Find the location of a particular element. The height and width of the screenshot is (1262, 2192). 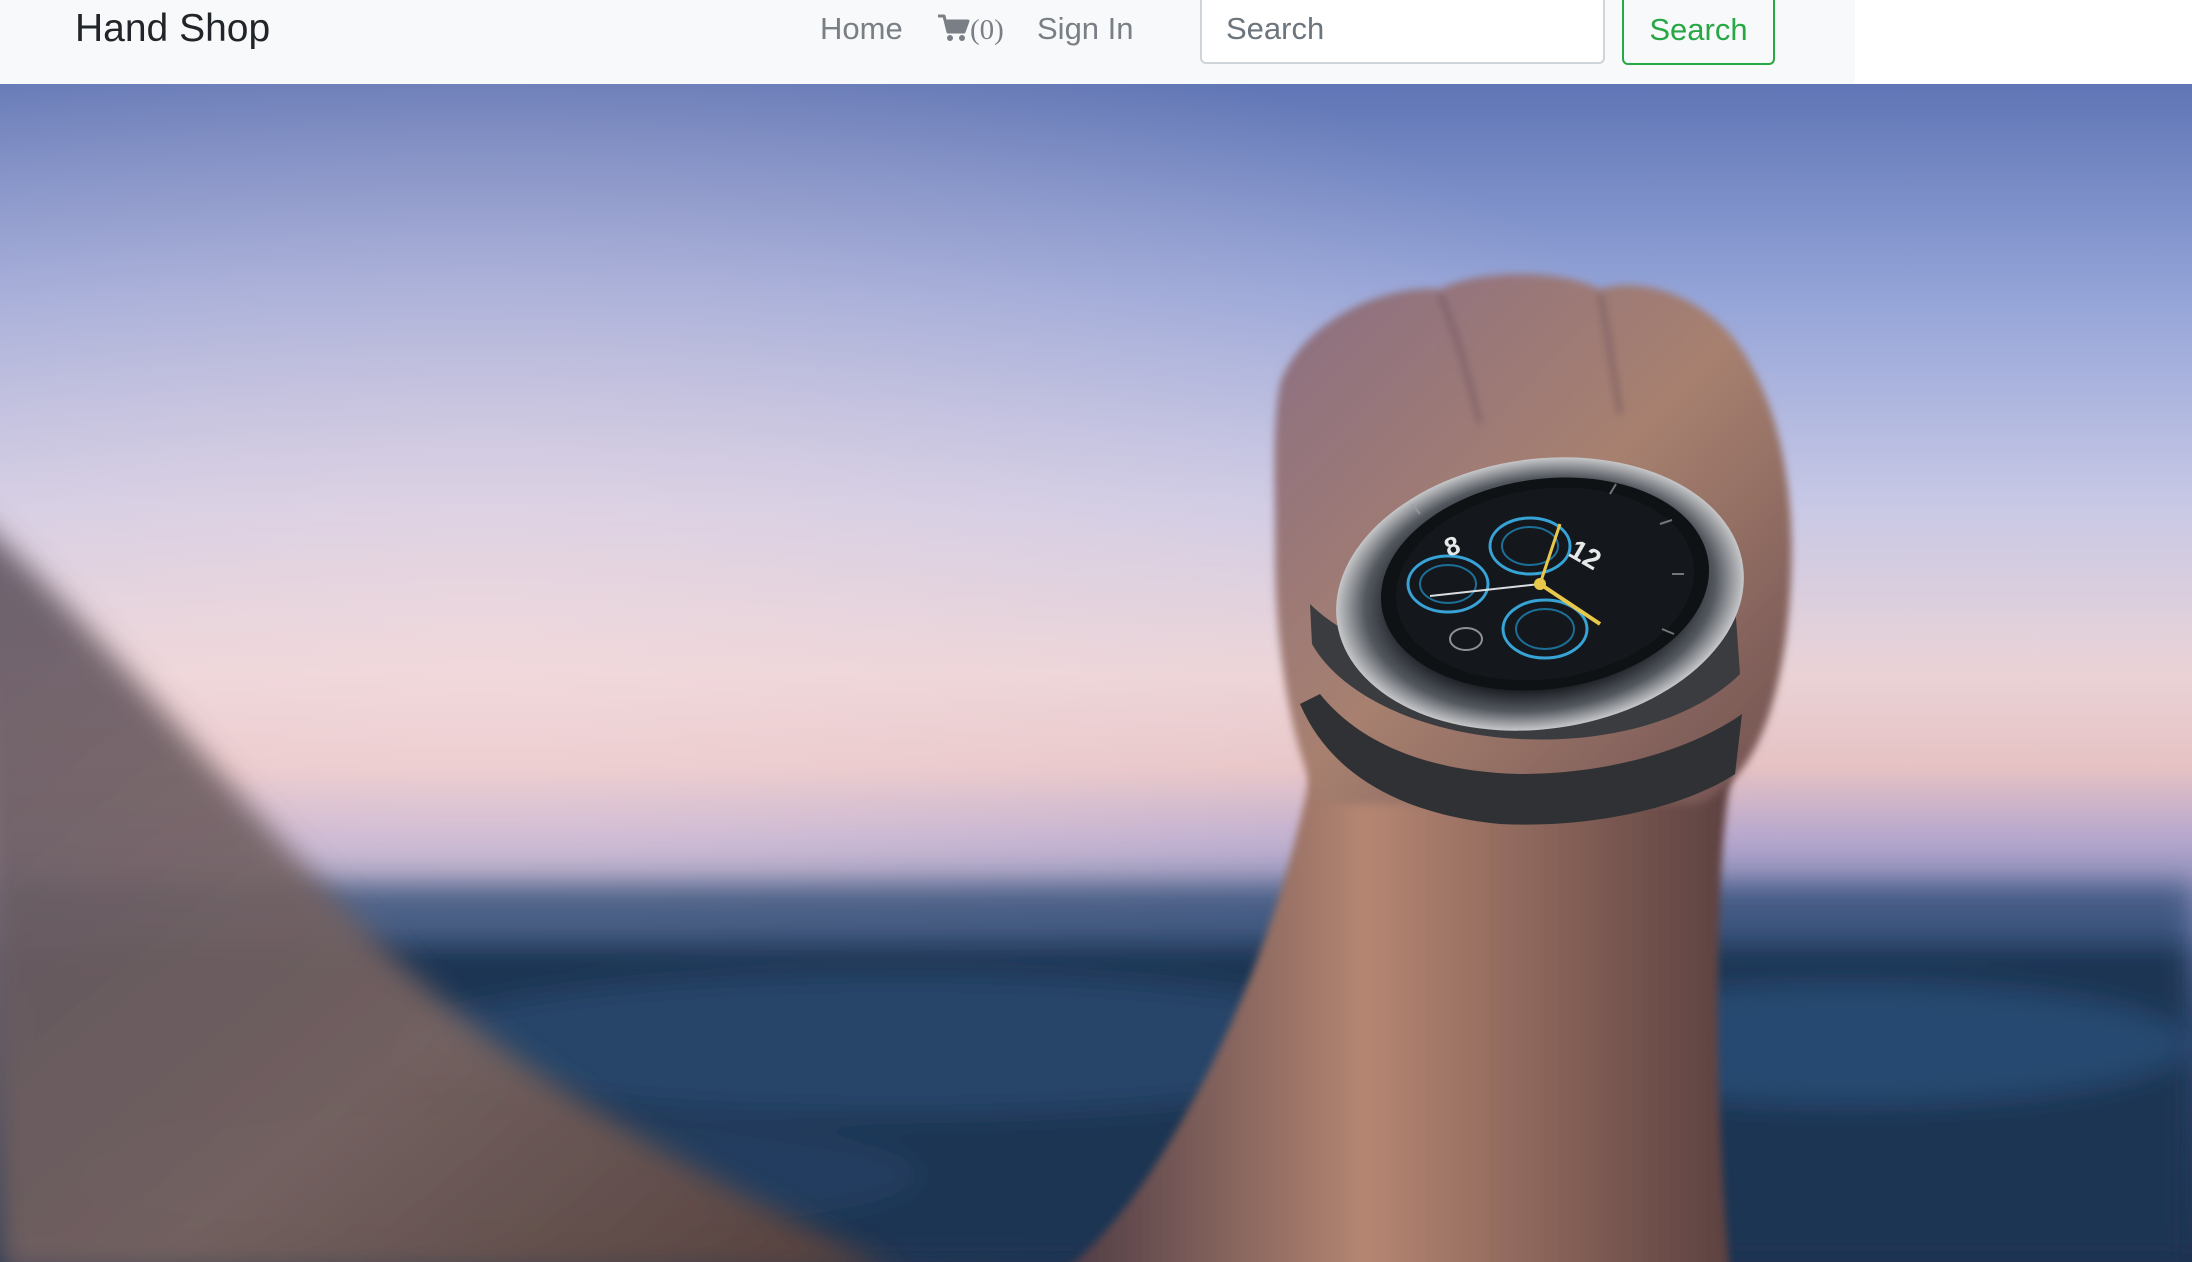

search-button: Search is located at coordinates (1698, 32).